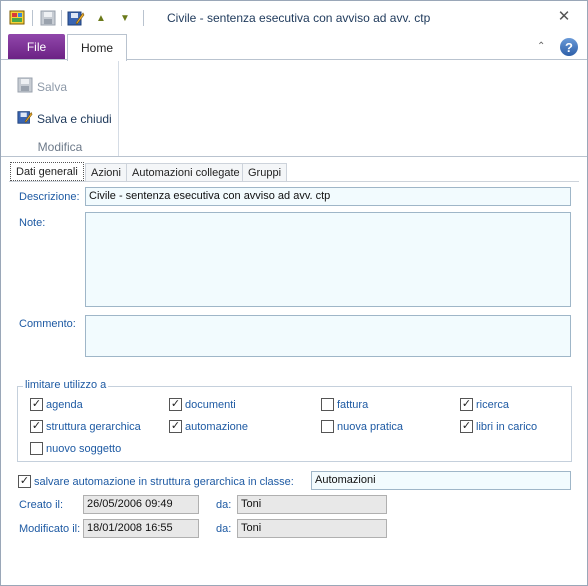 This screenshot has width=588, height=586. What do you see at coordinates (210, 404) in the screenshot?
I see `checkbox-label: documenti` at bounding box center [210, 404].